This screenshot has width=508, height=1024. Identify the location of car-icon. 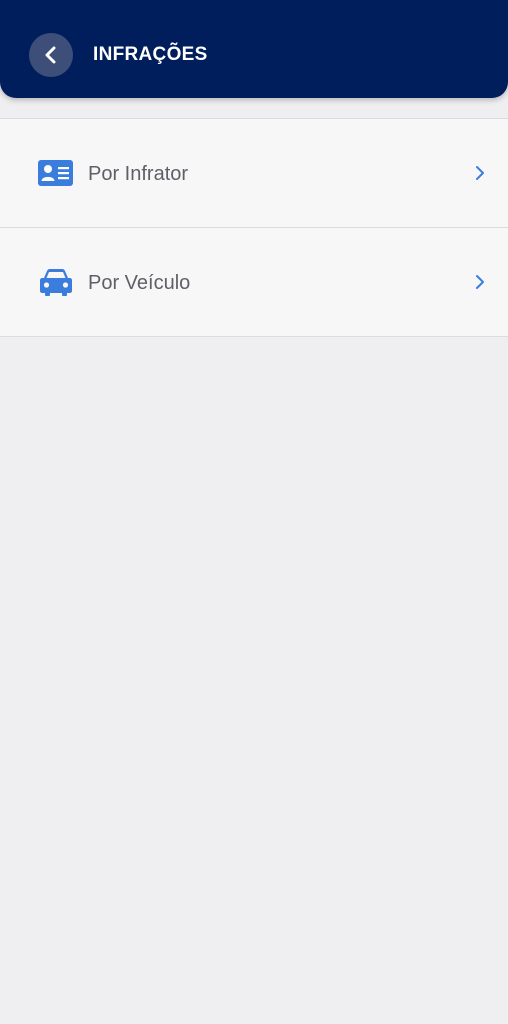
(55, 282).